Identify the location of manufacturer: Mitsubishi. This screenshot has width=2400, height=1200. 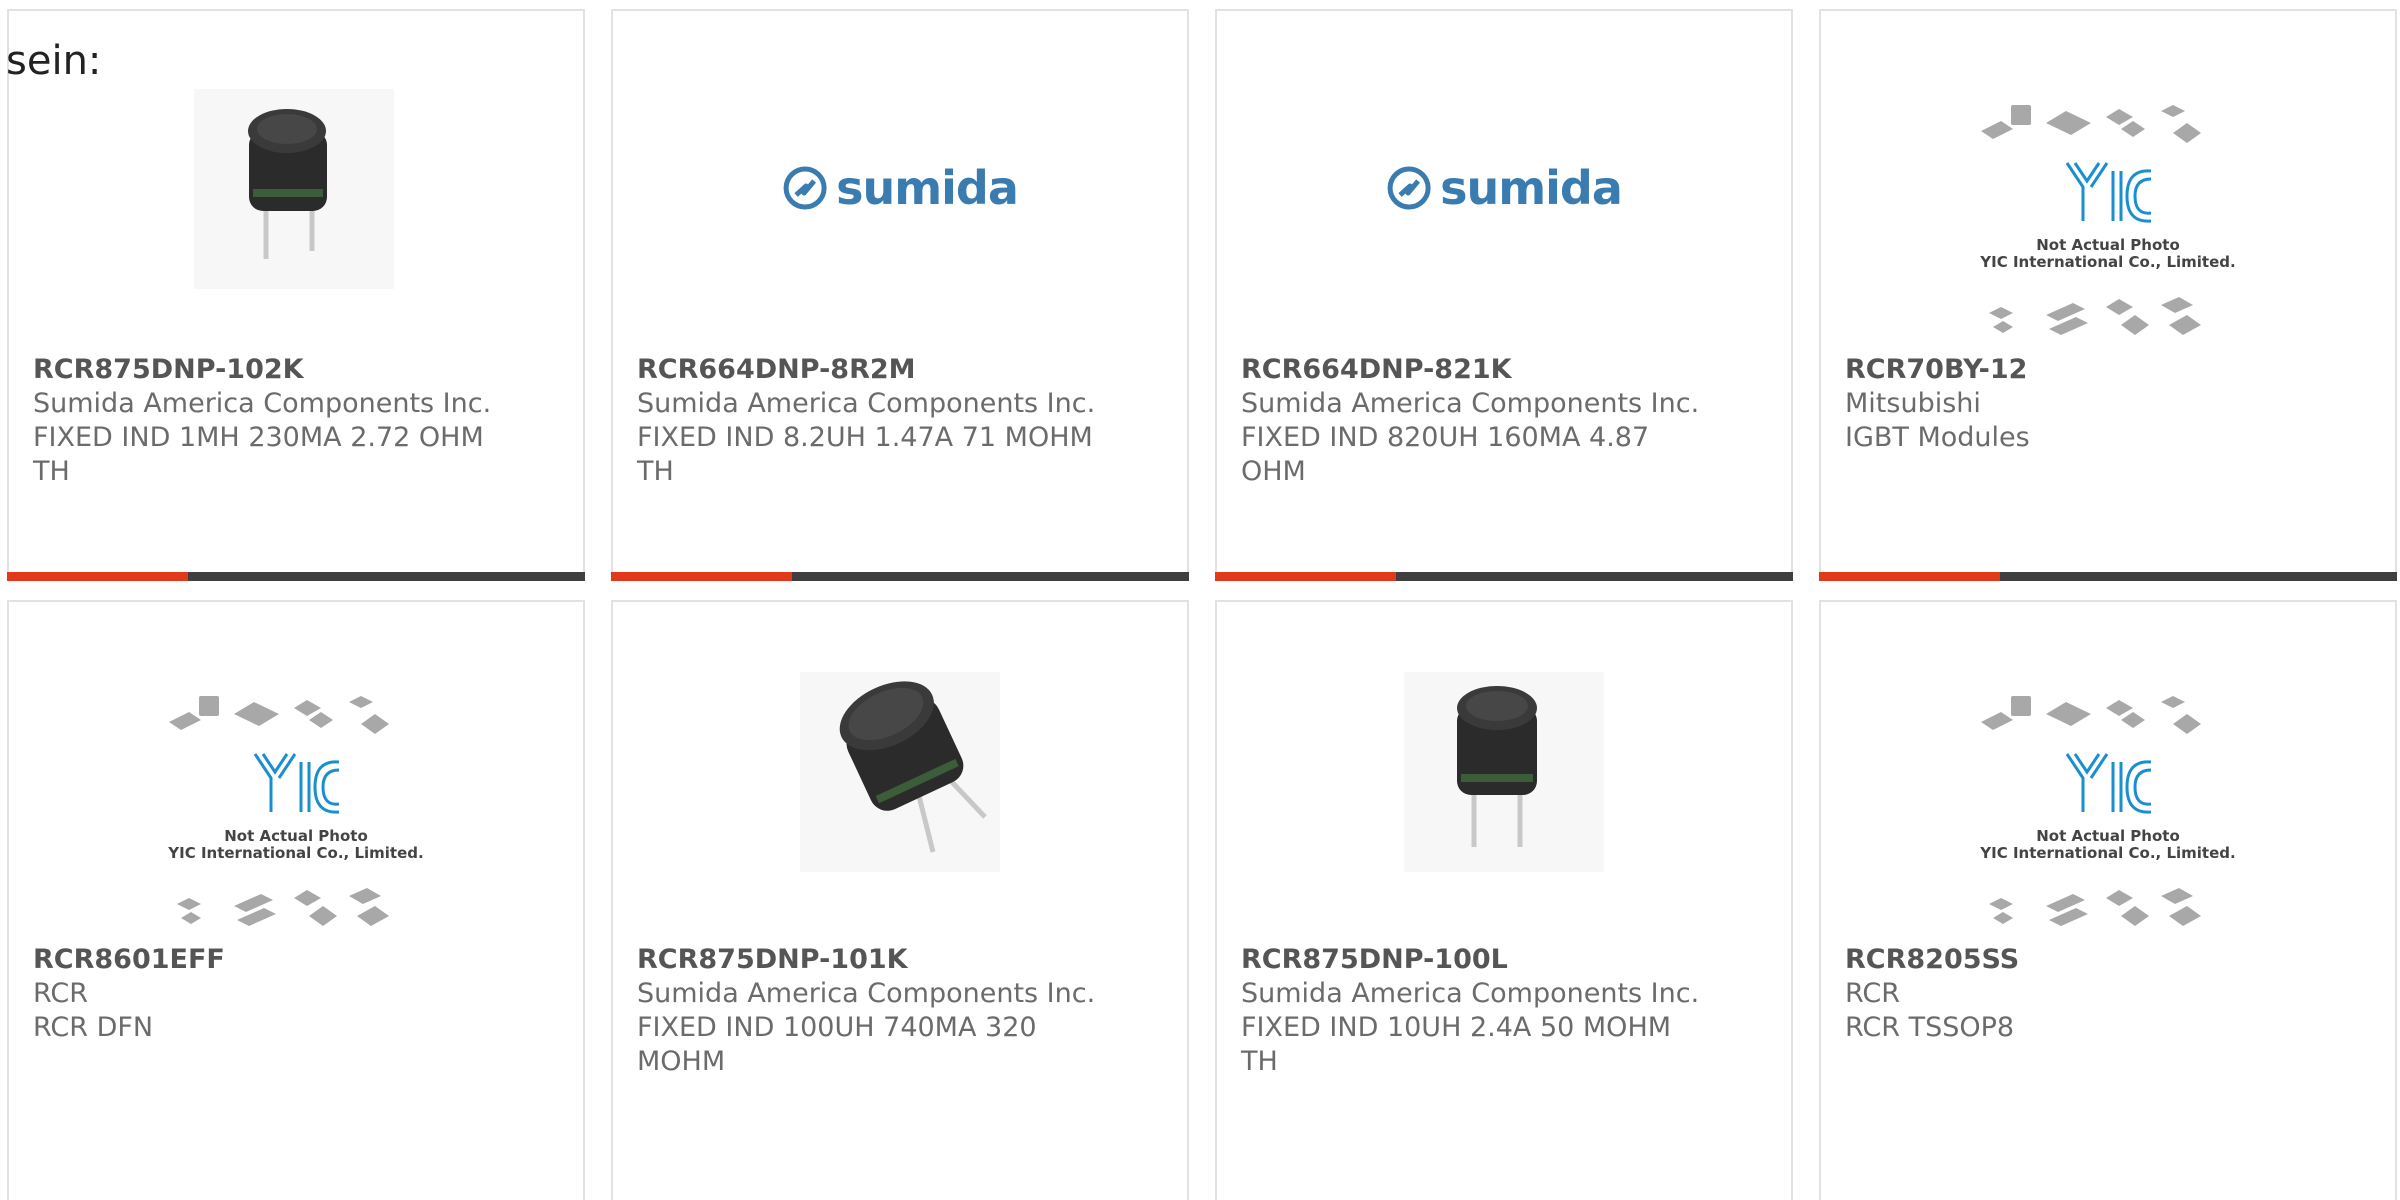
(1913, 403).